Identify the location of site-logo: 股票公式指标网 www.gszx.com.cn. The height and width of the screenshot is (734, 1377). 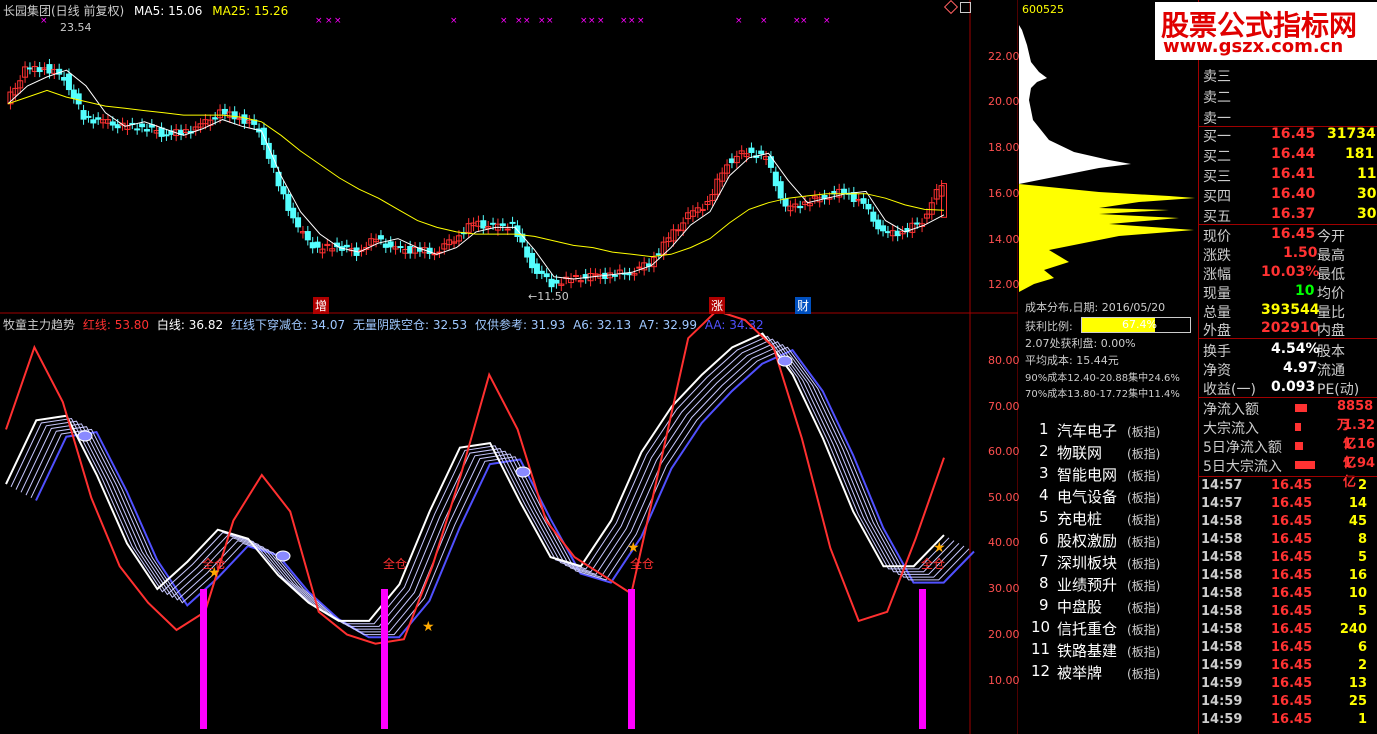
(1266, 31).